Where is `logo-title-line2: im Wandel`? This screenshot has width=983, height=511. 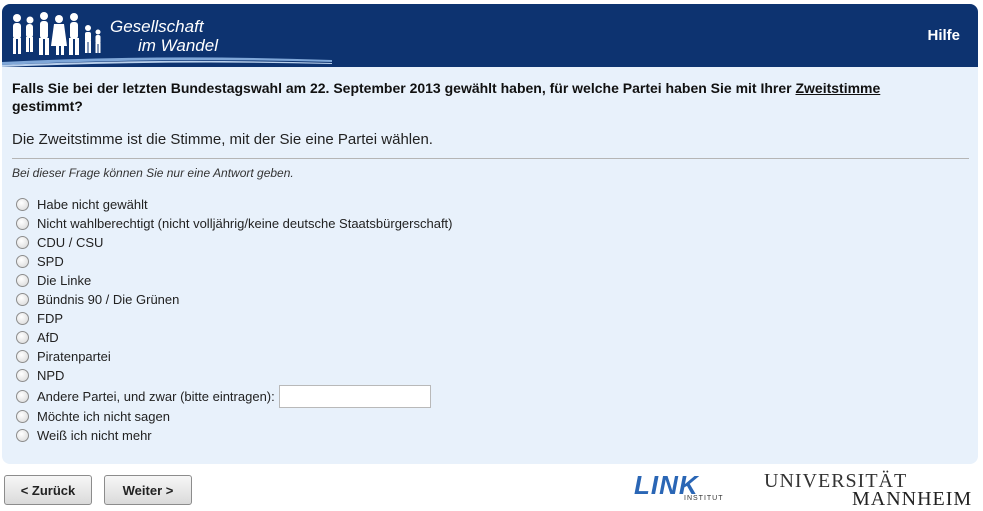 logo-title-line2: im Wandel is located at coordinates (178, 45).